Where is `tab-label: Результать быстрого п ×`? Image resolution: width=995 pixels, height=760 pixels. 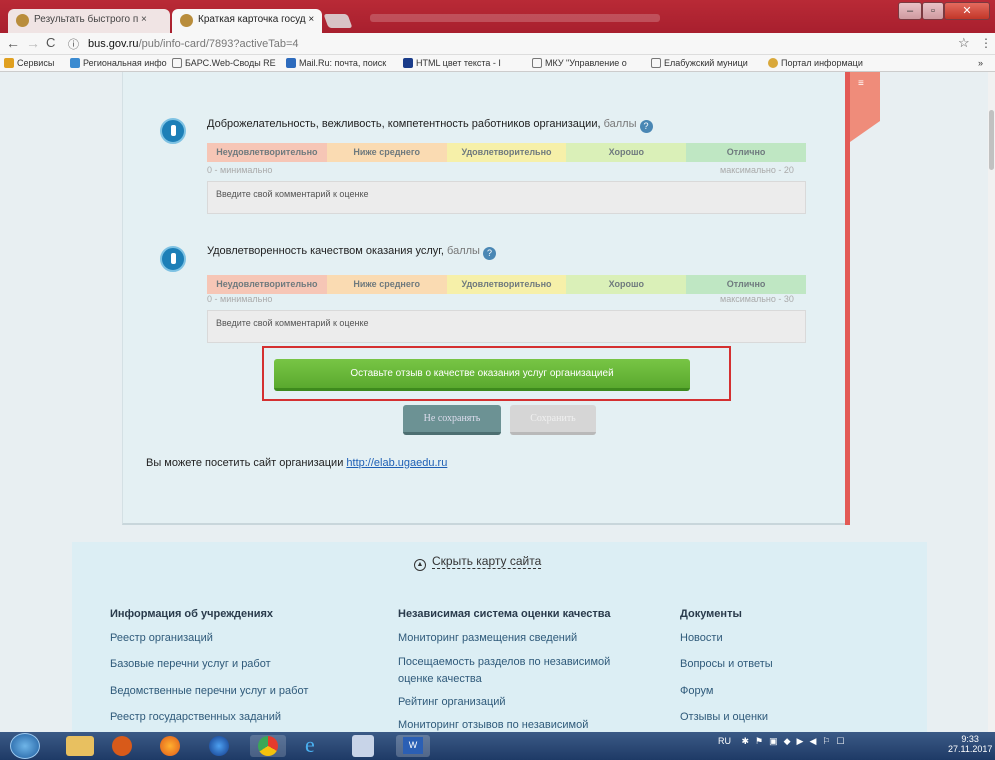 tab-label: Результать быстрого п × is located at coordinates (90, 19).